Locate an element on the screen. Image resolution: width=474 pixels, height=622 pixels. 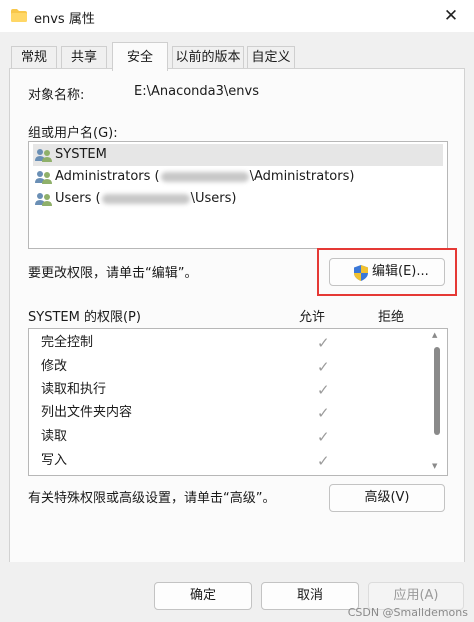
permissions-label: SYSTEM 的权限(P) is located at coordinates (84, 317).